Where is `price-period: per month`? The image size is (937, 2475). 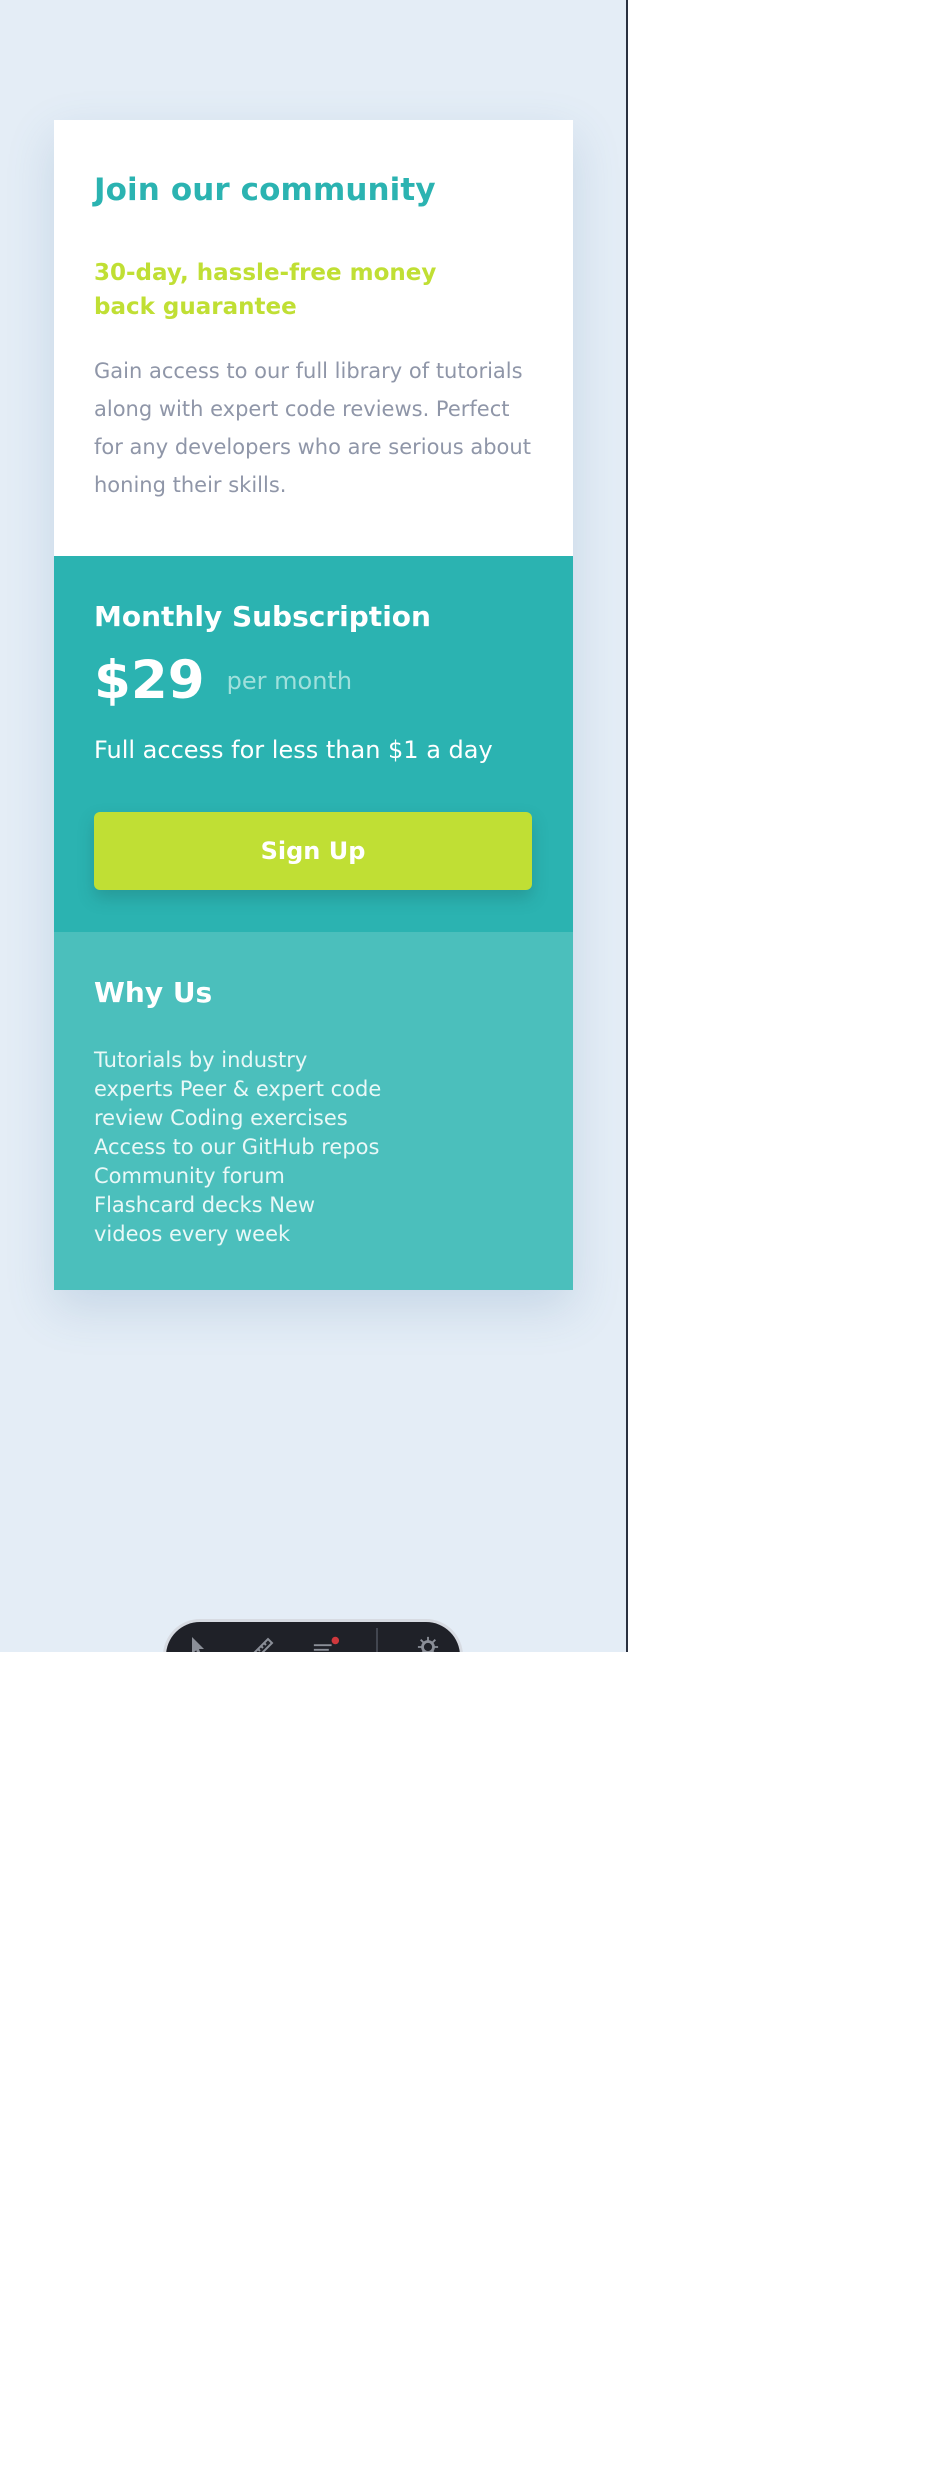 price-period: per month is located at coordinates (289, 681).